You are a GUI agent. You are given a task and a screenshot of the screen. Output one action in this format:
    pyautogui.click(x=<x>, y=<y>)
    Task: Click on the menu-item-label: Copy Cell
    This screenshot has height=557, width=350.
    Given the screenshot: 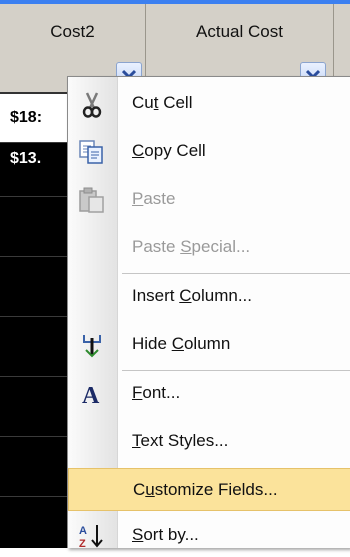 What is the action you would take?
    pyautogui.click(x=169, y=150)
    